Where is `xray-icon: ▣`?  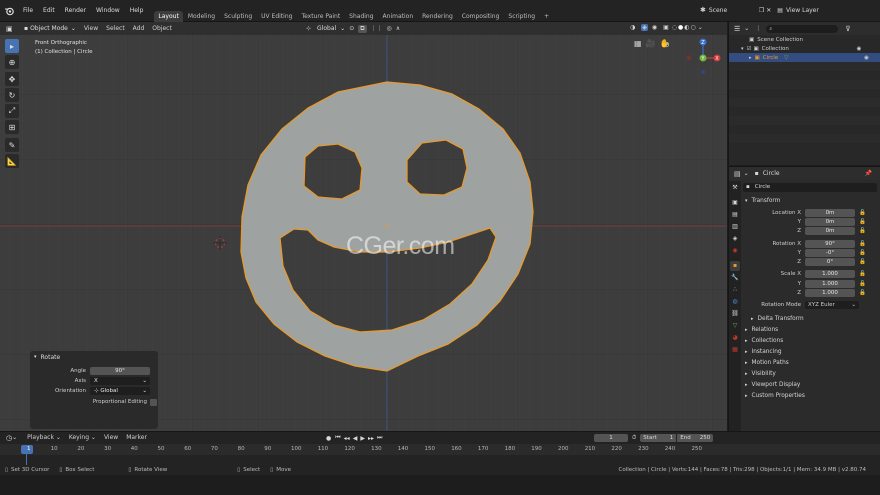 xray-icon: ▣ is located at coordinates (666, 27).